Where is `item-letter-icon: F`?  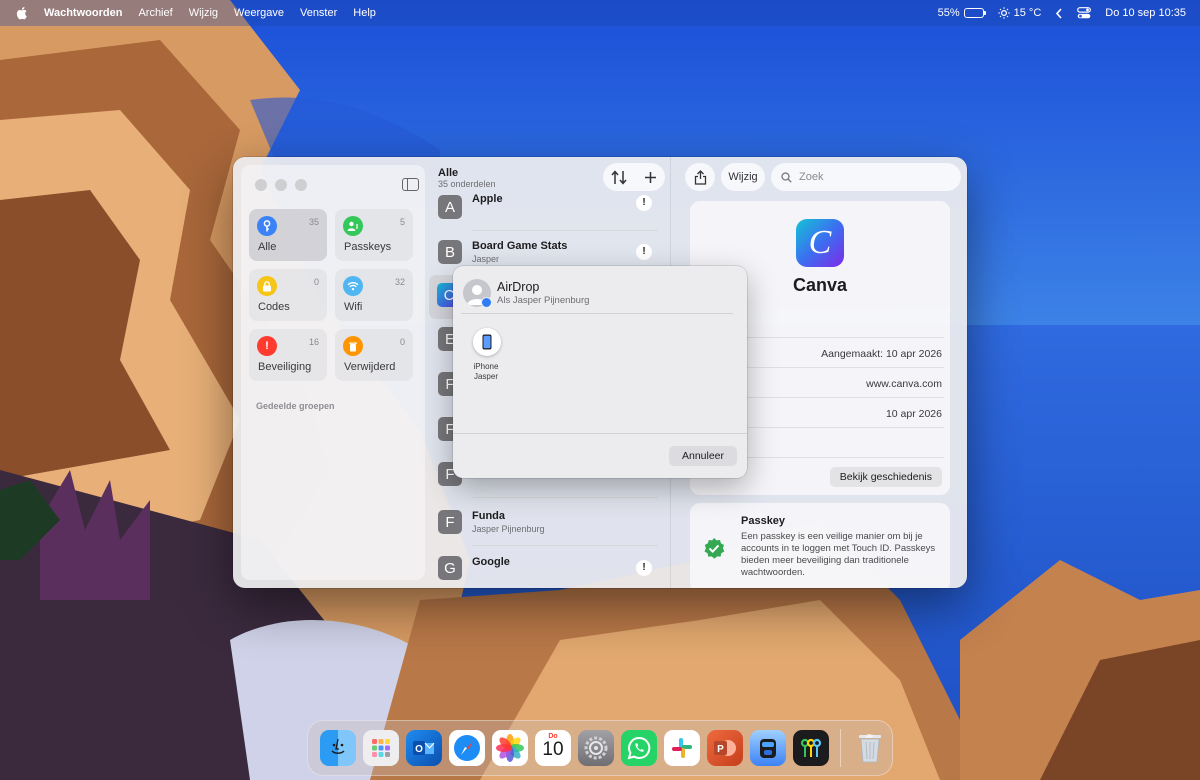 item-letter-icon: F is located at coordinates (450, 522).